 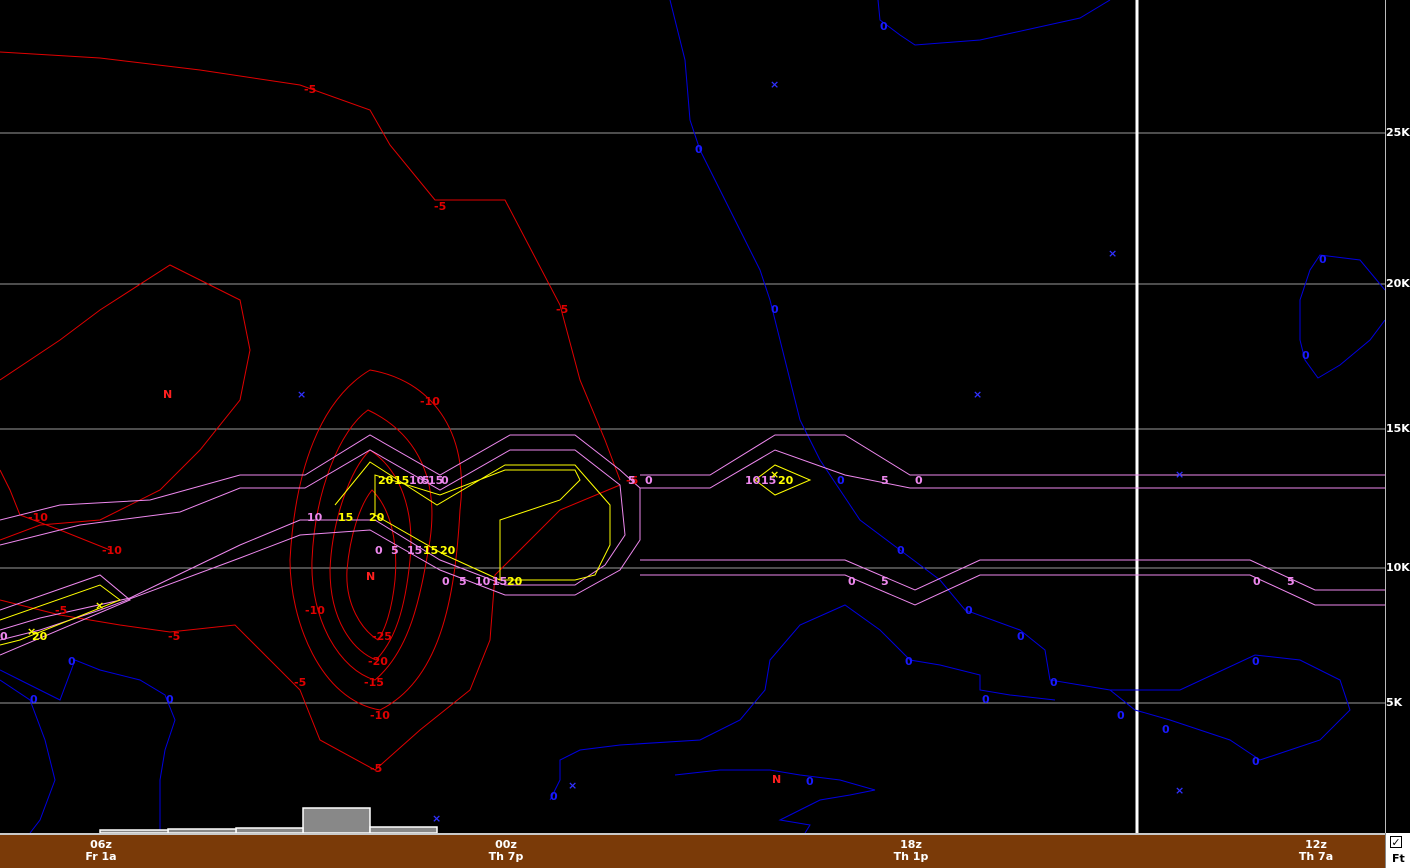 I want to click on icing-outer-right-band, so click(x=1012, y=455).